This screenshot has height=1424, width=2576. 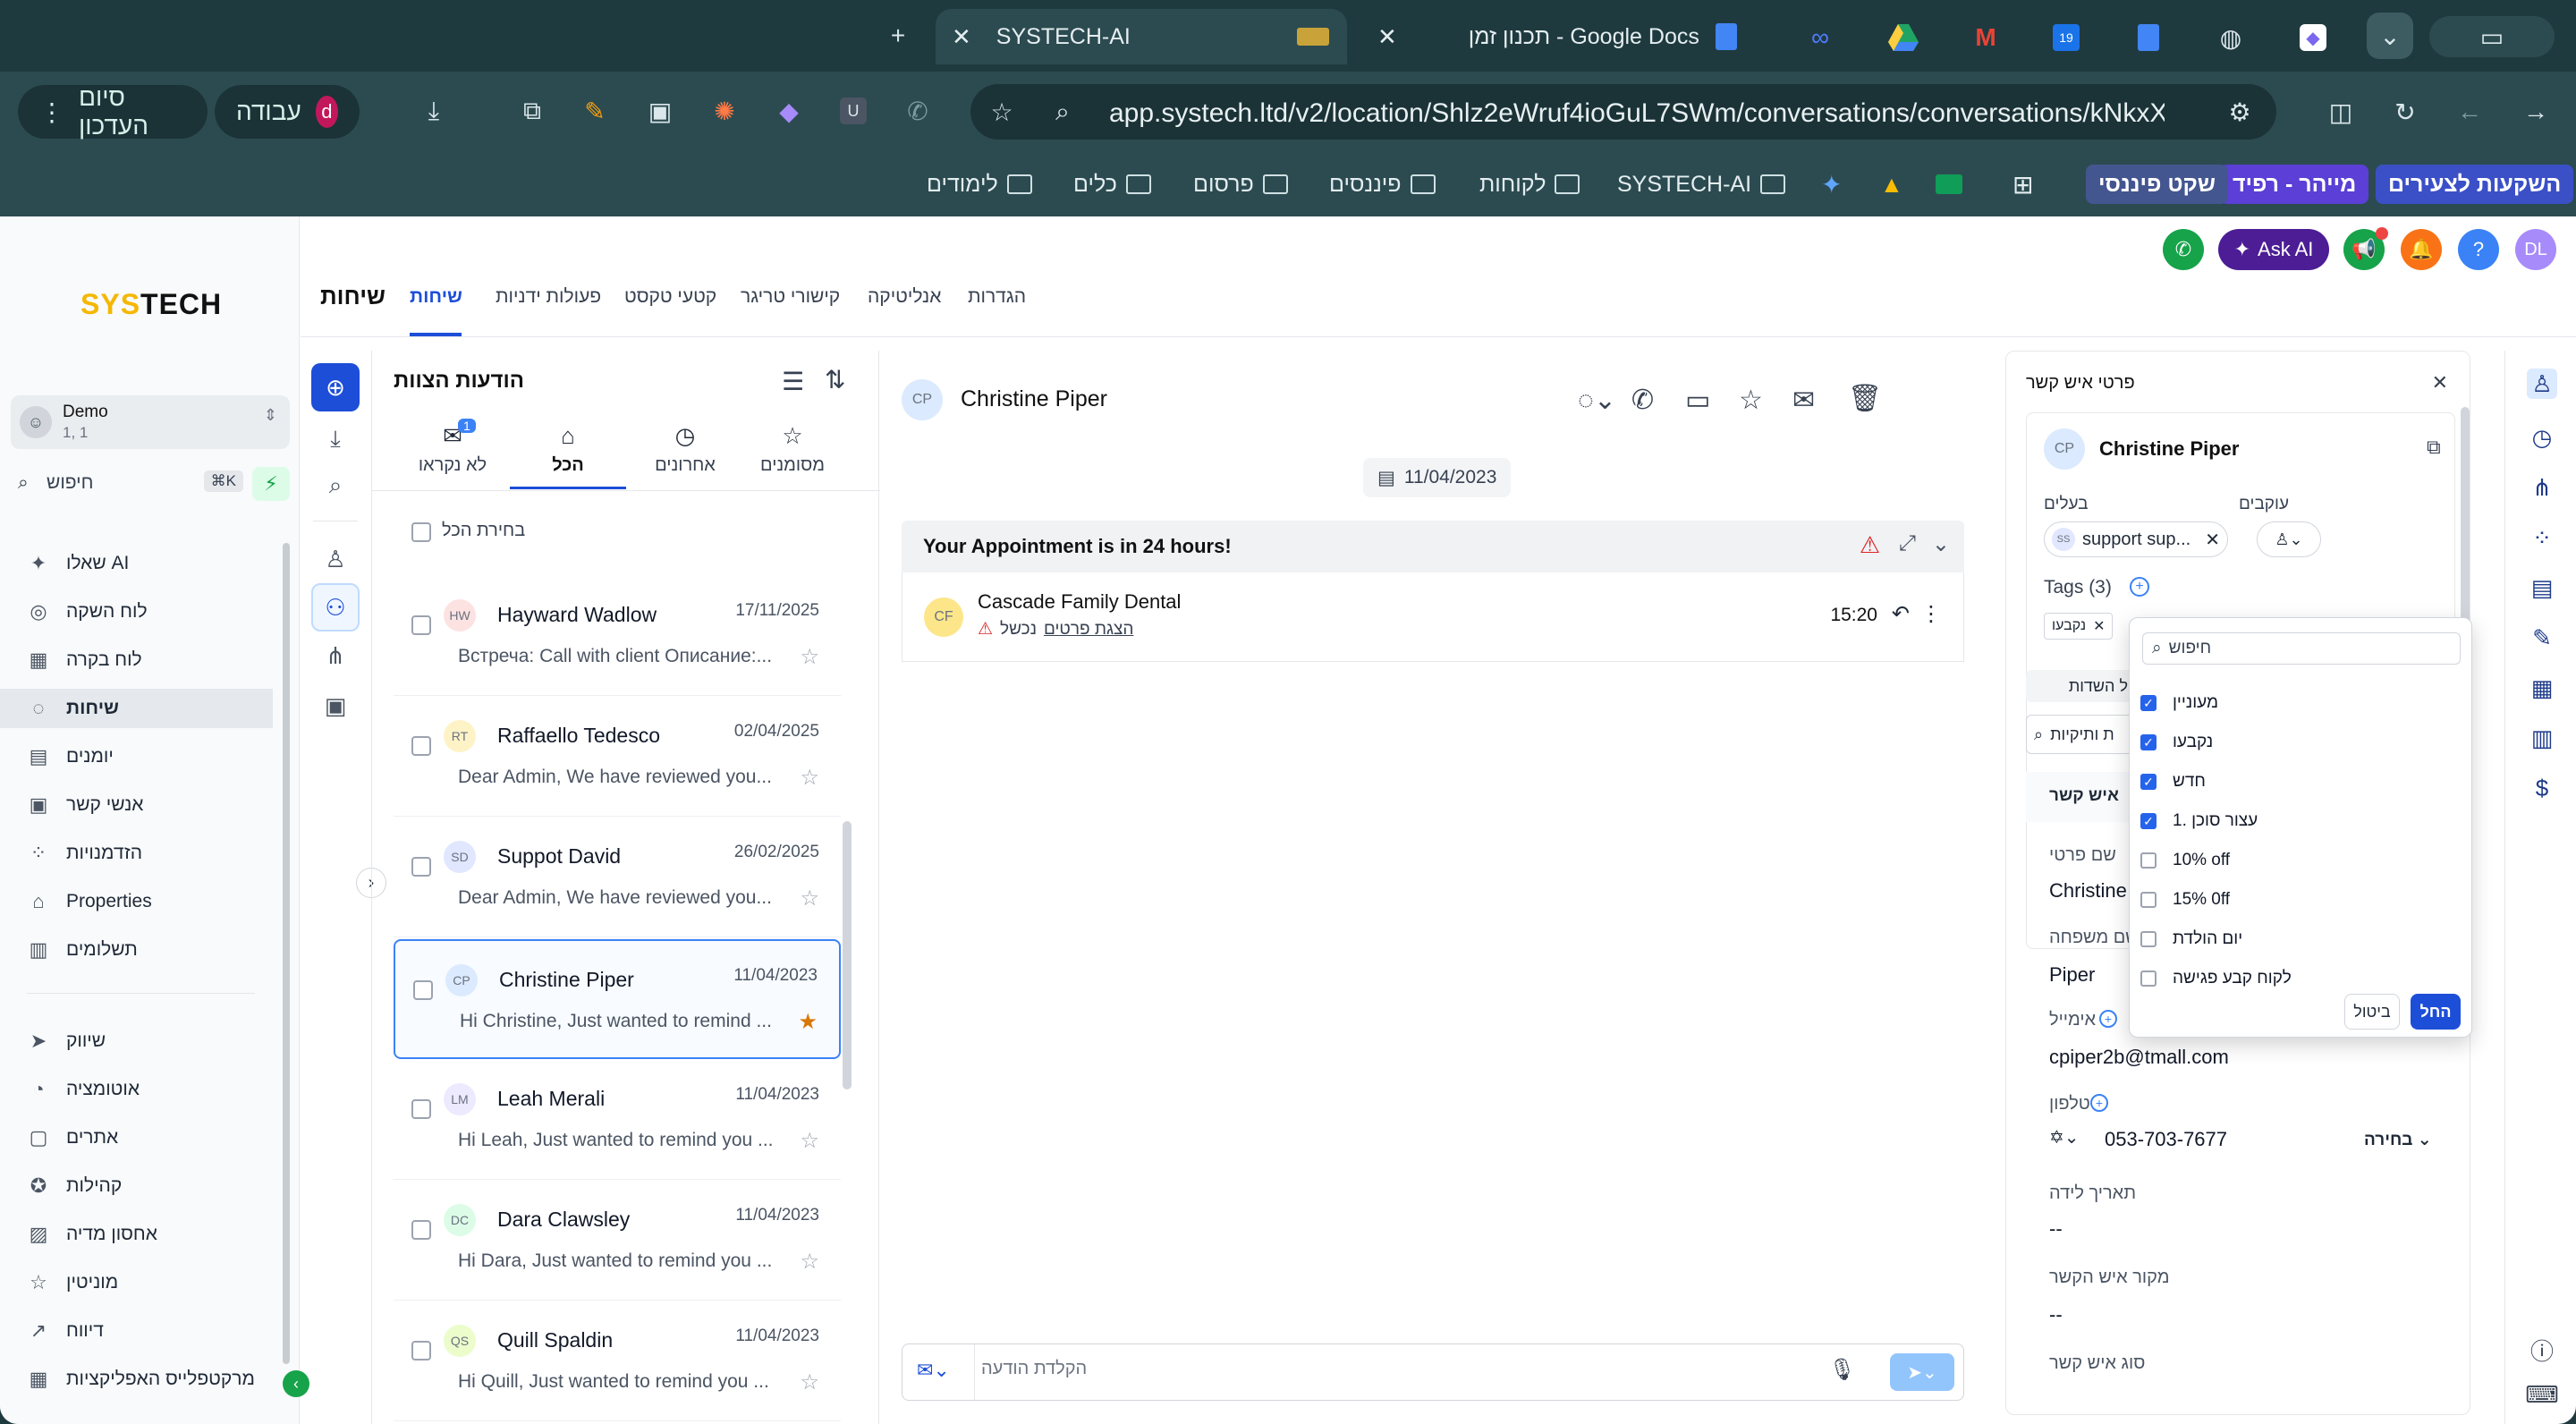 What do you see at coordinates (2492, 36) in the screenshot?
I see `profile-switch-icon: ▭` at bounding box center [2492, 36].